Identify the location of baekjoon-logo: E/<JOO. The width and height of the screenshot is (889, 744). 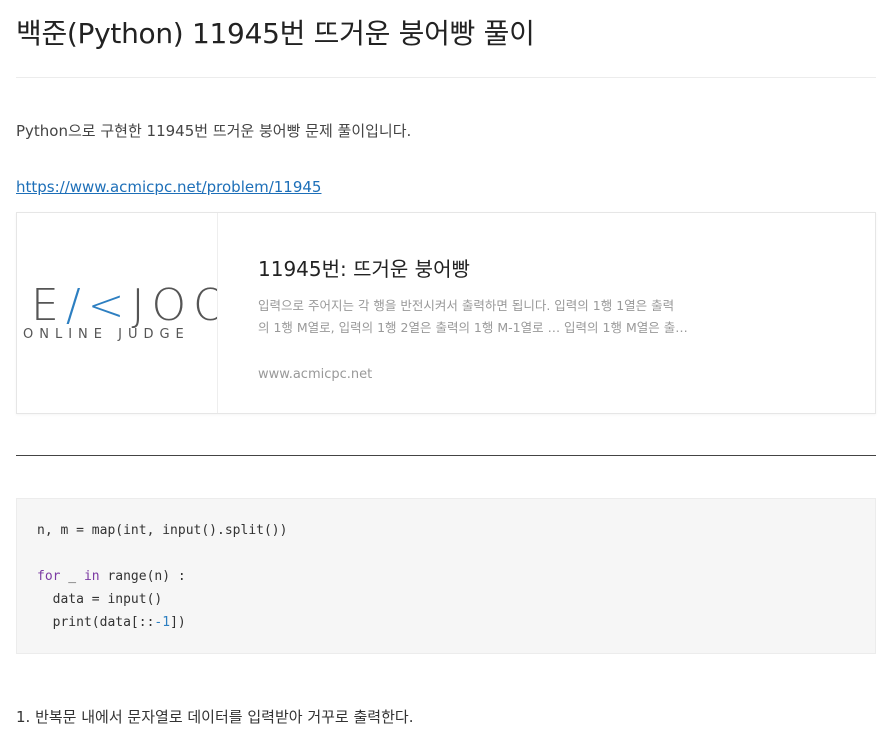
(124, 305).